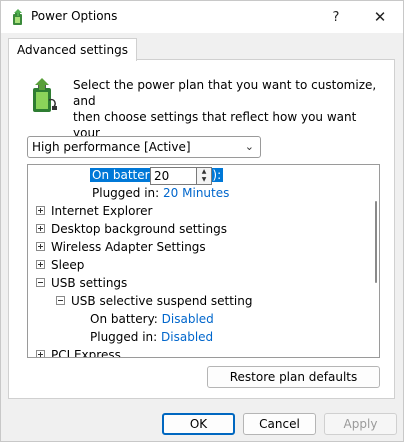 The height and width of the screenshot is (442, 404). I want to click on tree-item-label: USB selective suspend setting, so click(162, 301).